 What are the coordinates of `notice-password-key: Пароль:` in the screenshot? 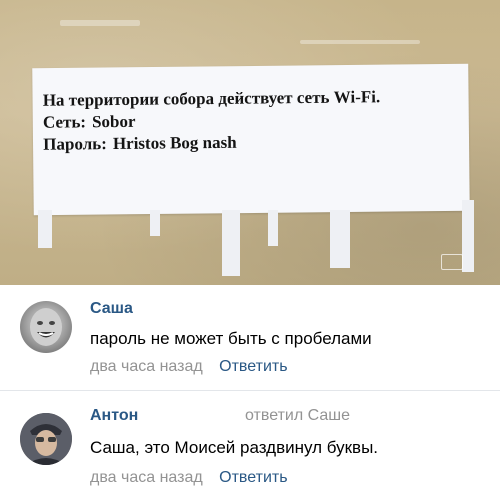 It's located at (75, 144).